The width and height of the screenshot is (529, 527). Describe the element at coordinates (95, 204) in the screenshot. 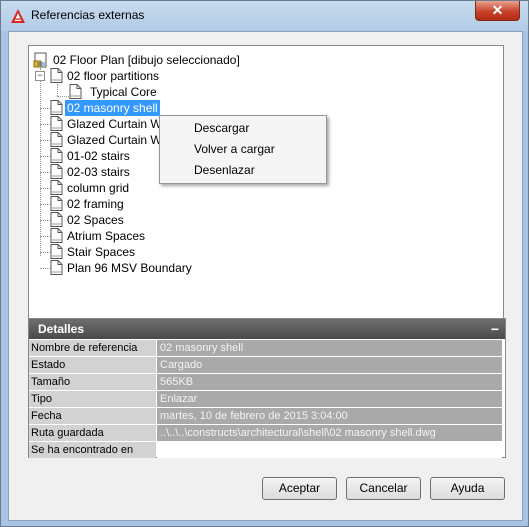

I see `tree-item-label: 02 framing` at that location.